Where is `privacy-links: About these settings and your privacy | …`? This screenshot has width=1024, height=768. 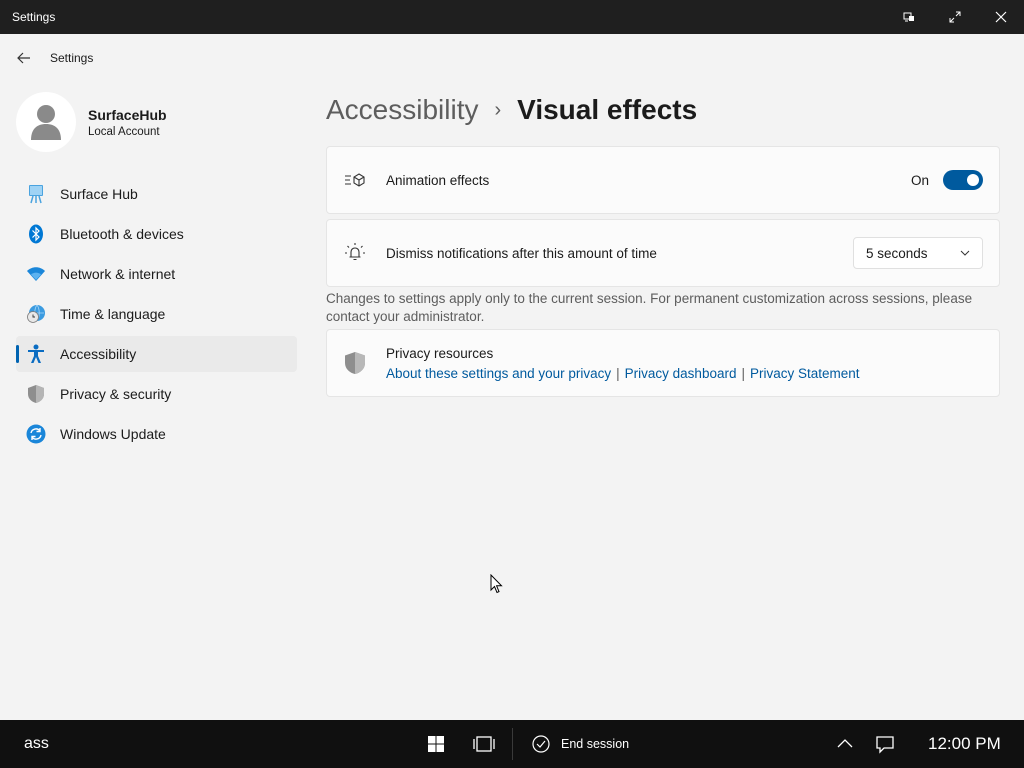
privacy-links: About these settings and your privacy | … is located at coordinates (623, 373).